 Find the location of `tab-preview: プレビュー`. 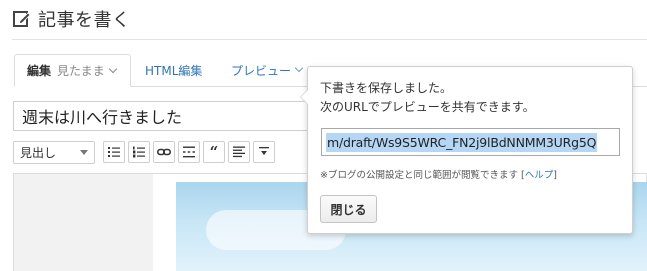

tab-preview: プレビュー is located at coordinates (267, 70).